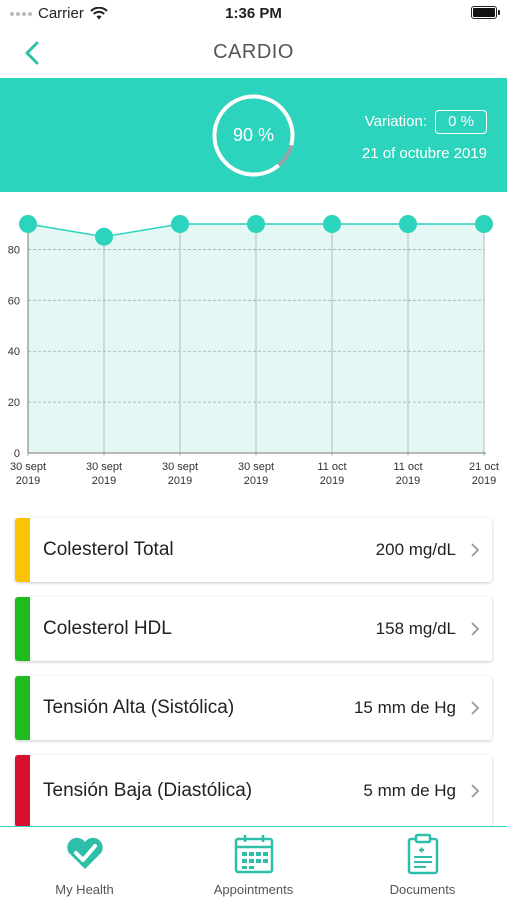 Image resolution: width=507 pixels, height=901 pixels. What do you see at coordinates (395, 121) in the screenshot?
I see `variation-label: Variation:` at bounding box center [395, 121].